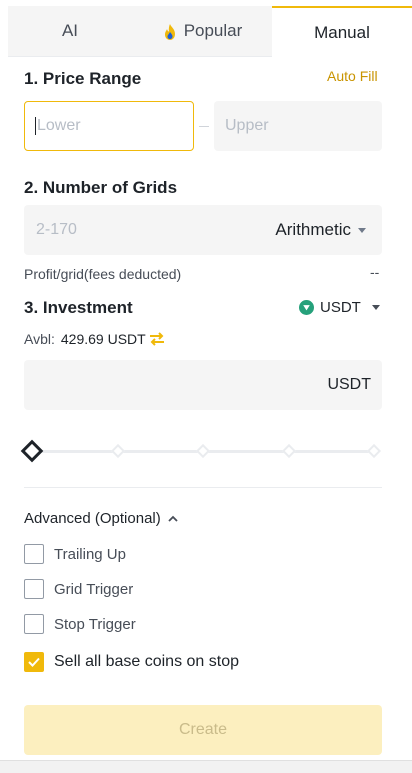 The width and height of the screenshot is (412, 773). I want to click on create-button: Create, so click(203, 730).